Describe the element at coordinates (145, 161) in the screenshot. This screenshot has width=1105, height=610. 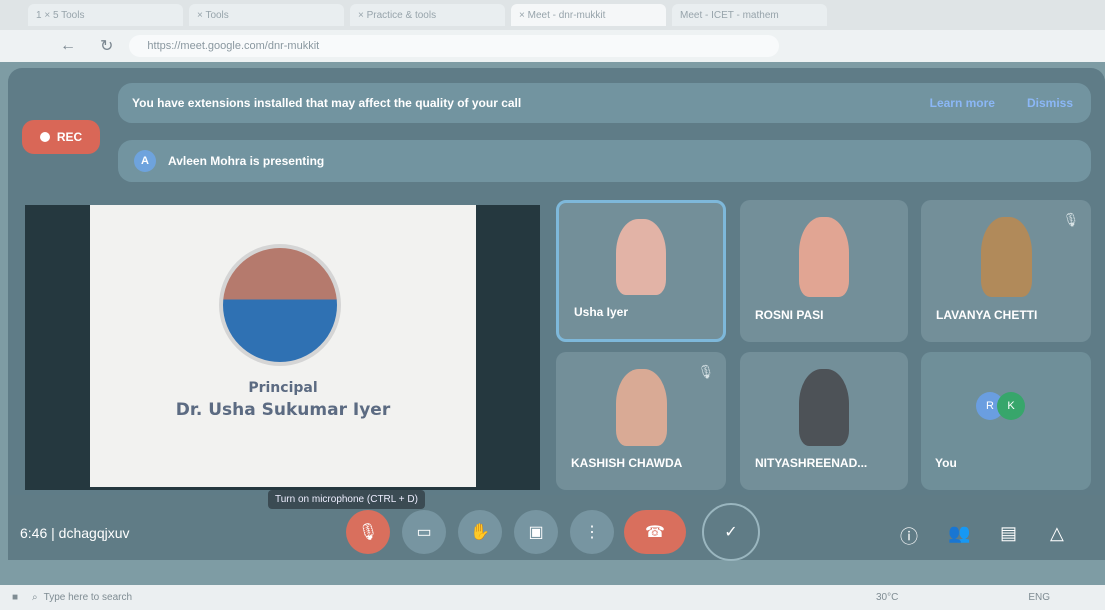
I see `presenter-avatar: A` at that location.